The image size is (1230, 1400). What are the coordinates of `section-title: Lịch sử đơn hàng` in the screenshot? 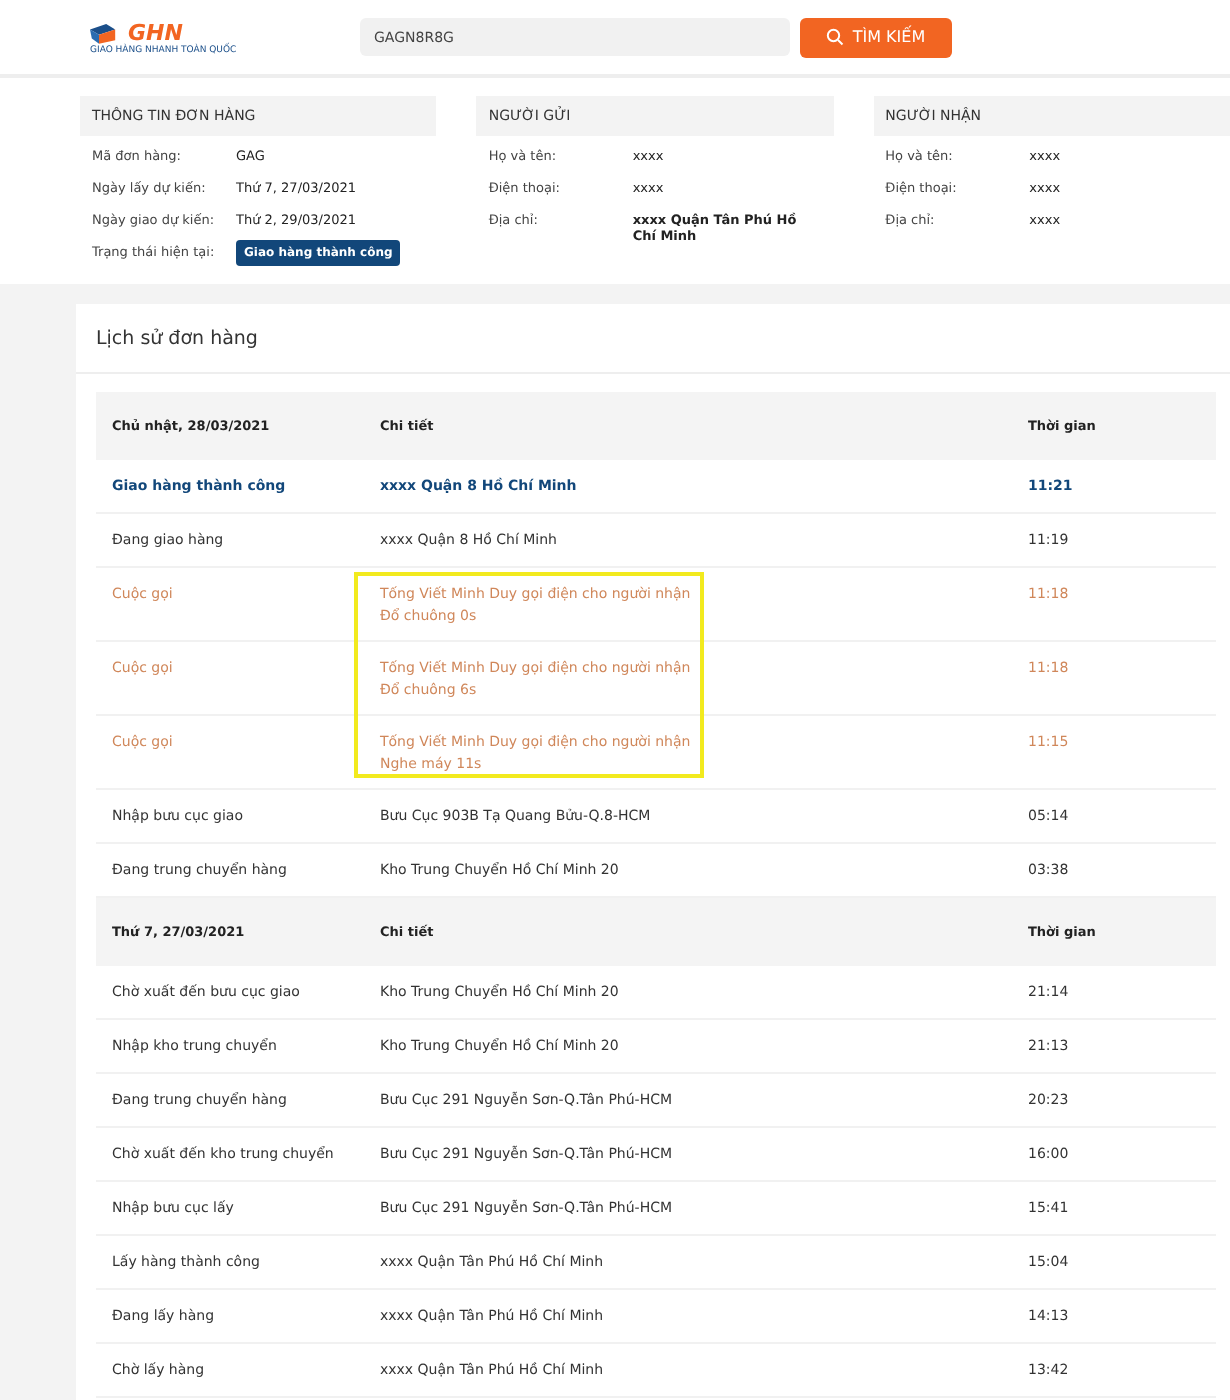 It's located at (653, 339).